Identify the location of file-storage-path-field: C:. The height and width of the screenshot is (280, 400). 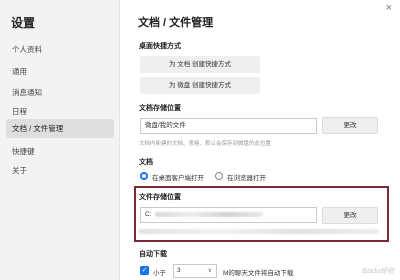
(228, 215).